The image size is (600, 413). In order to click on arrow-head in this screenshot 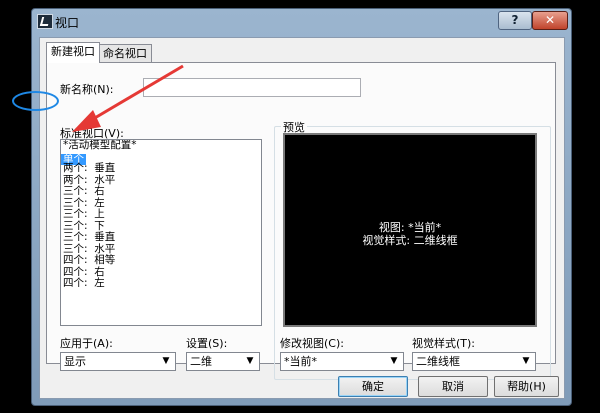, I will do `click(86, 121)`.